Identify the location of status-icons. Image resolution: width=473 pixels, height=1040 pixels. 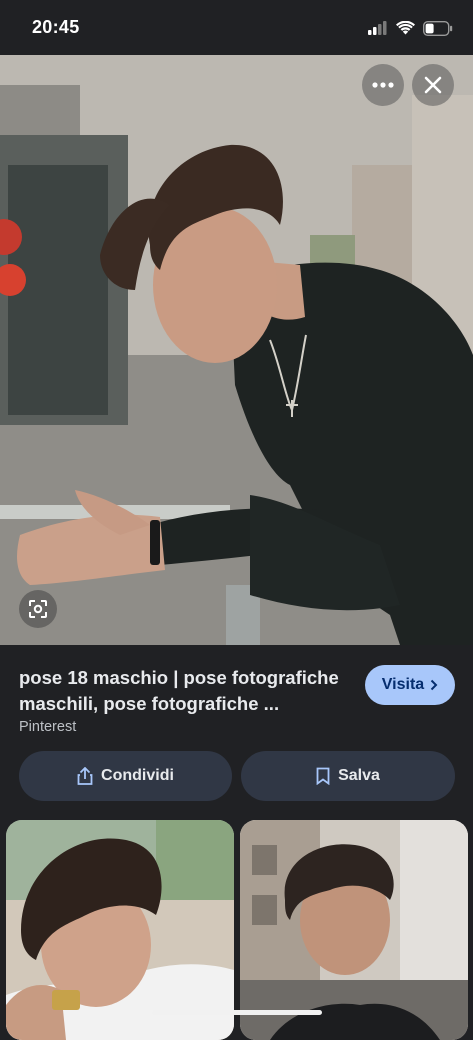
(410, 28).